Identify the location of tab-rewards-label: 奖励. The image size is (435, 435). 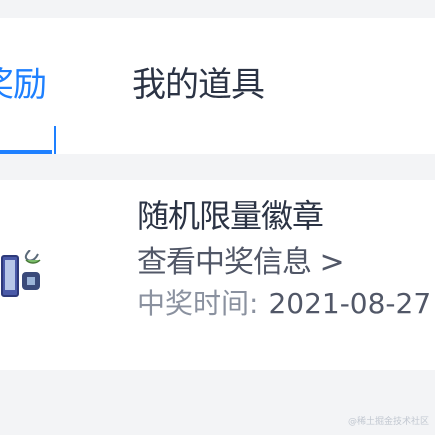
(23, 85).